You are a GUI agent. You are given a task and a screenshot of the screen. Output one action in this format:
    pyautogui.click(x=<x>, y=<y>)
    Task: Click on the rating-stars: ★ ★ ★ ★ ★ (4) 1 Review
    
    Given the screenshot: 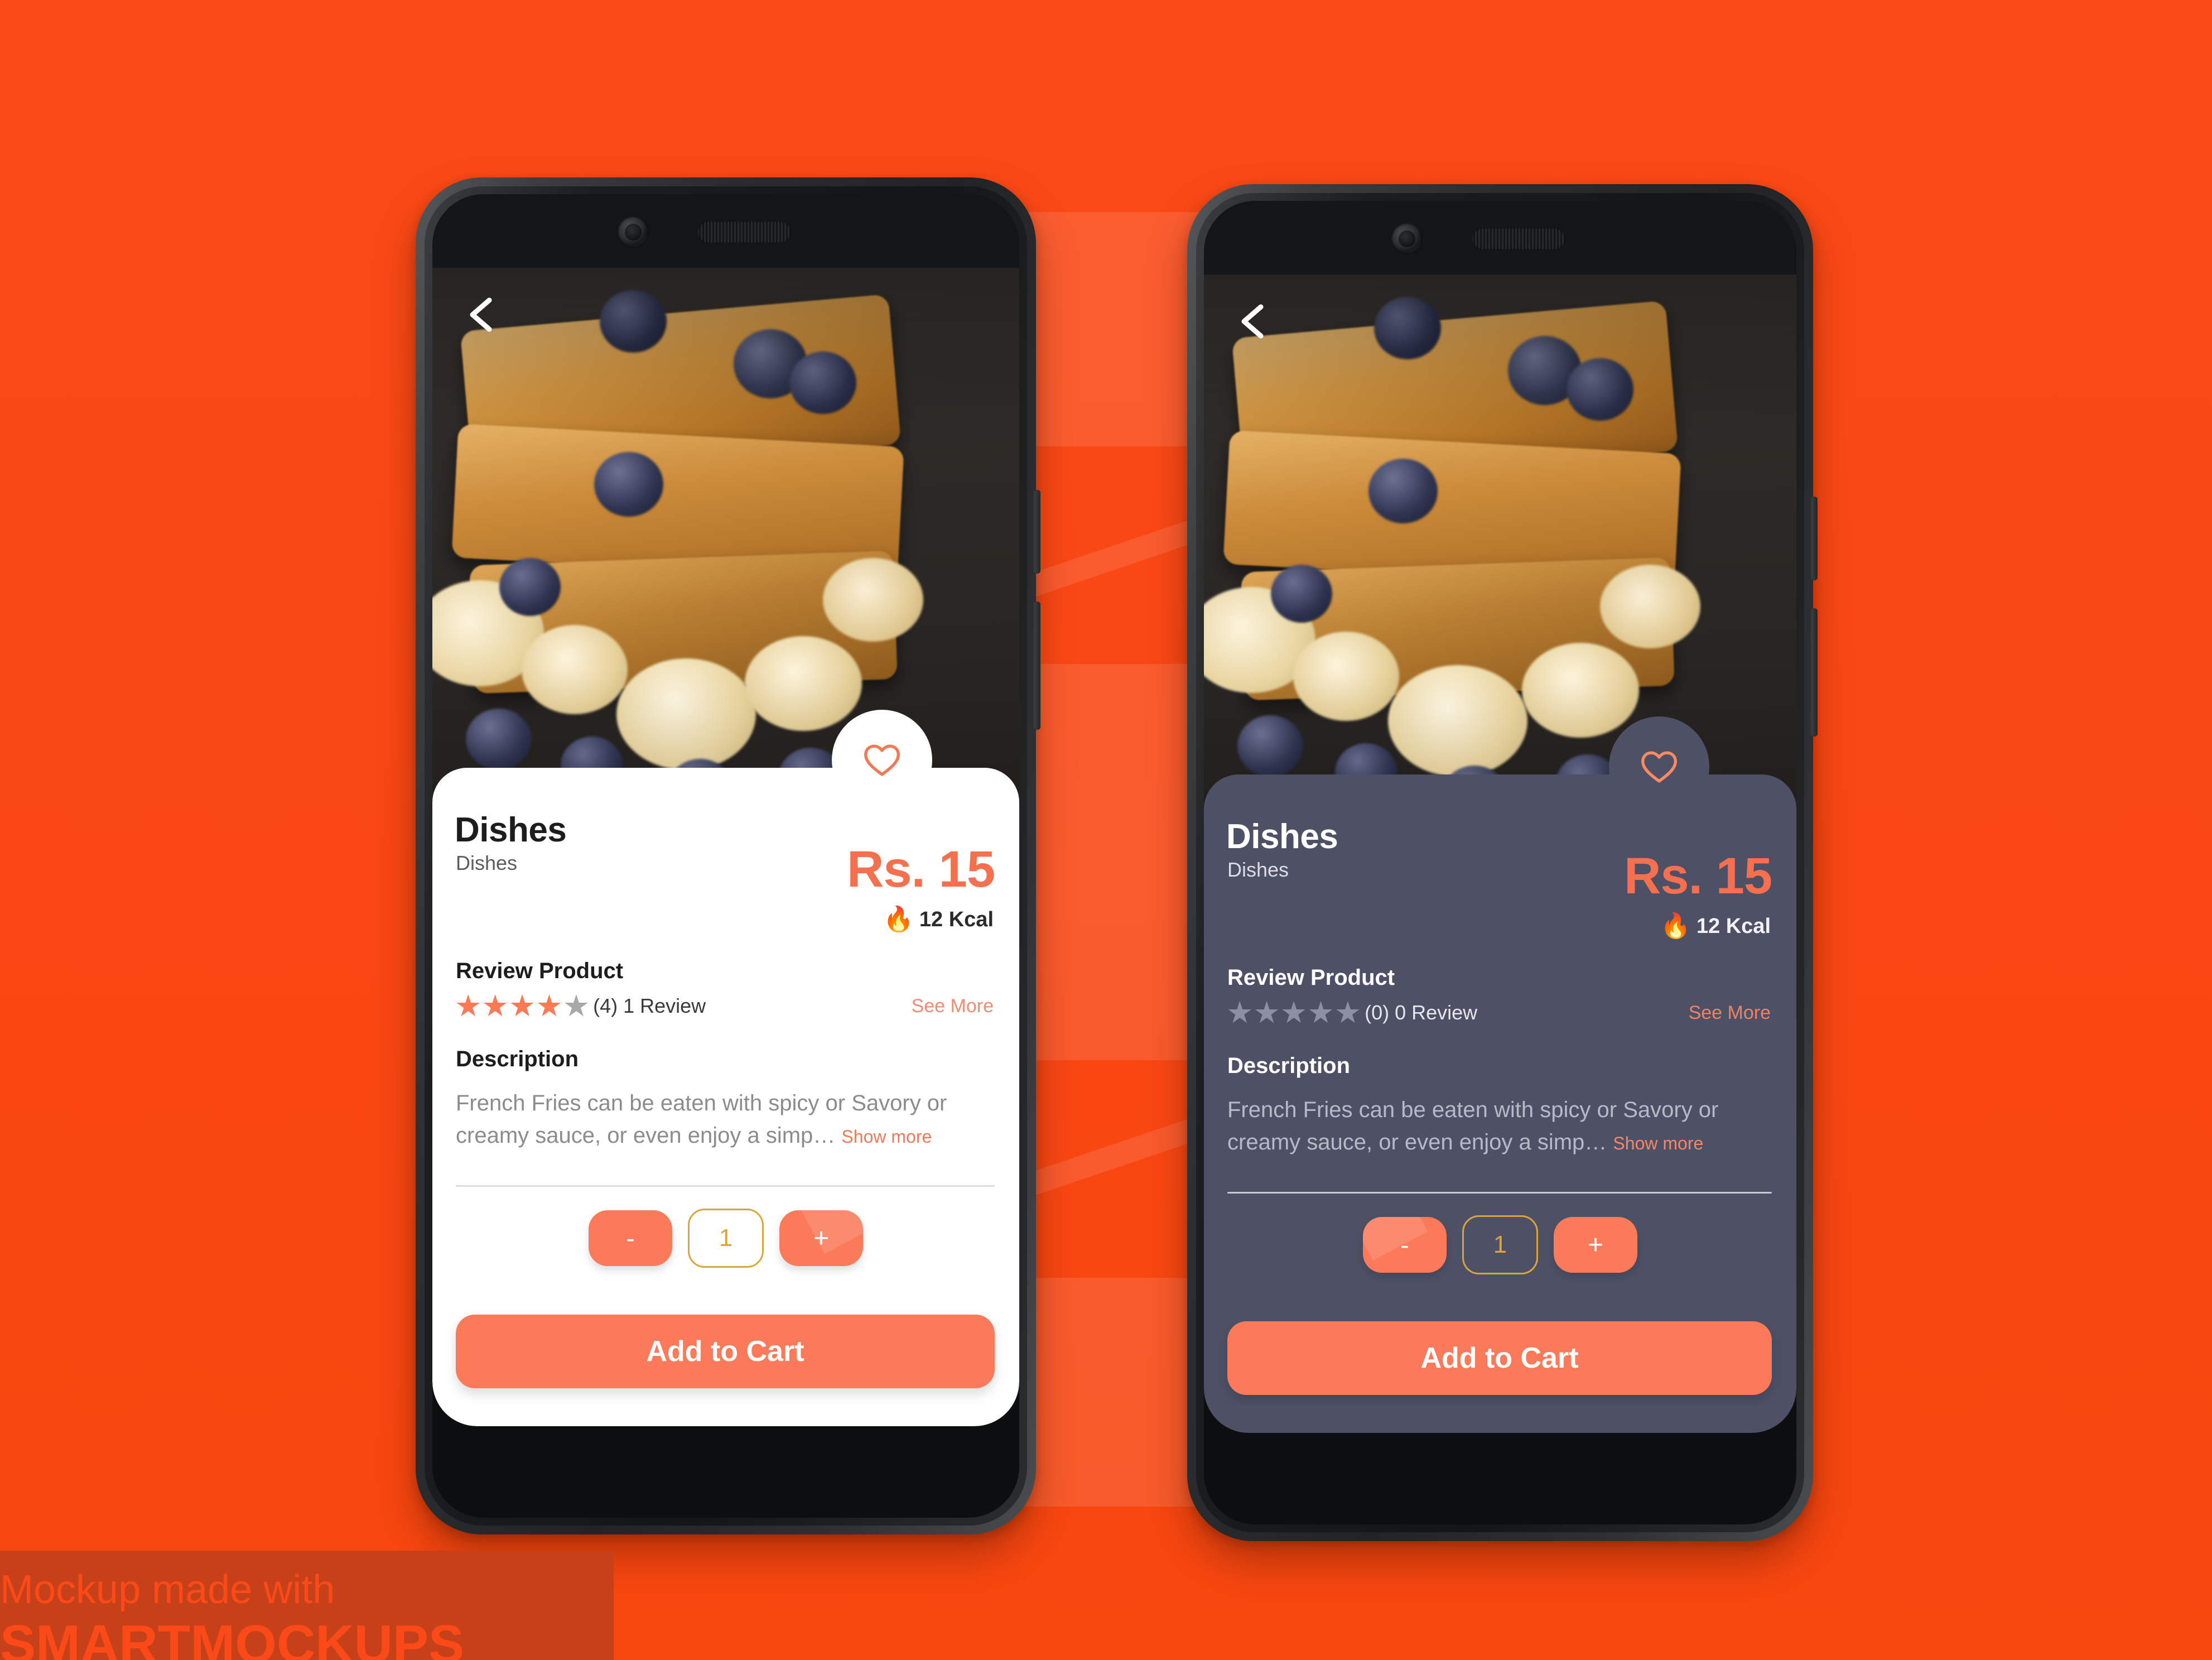 What is the action you would take?
    pyautogui.click(x=580, y=1006)
    